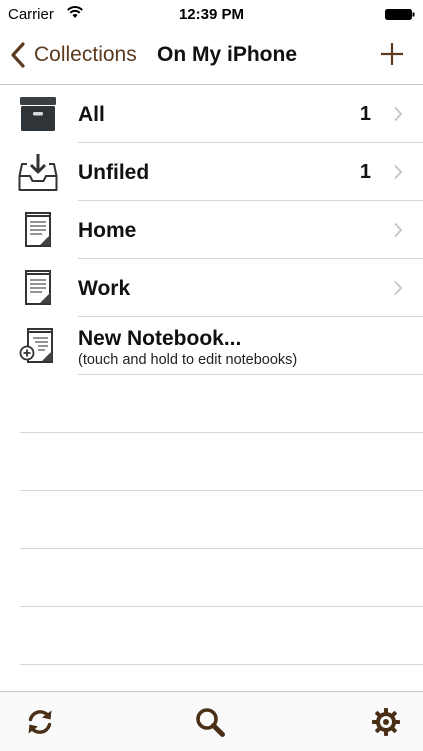  I want to click on collection-row-all: All 1, so click(211, 114).